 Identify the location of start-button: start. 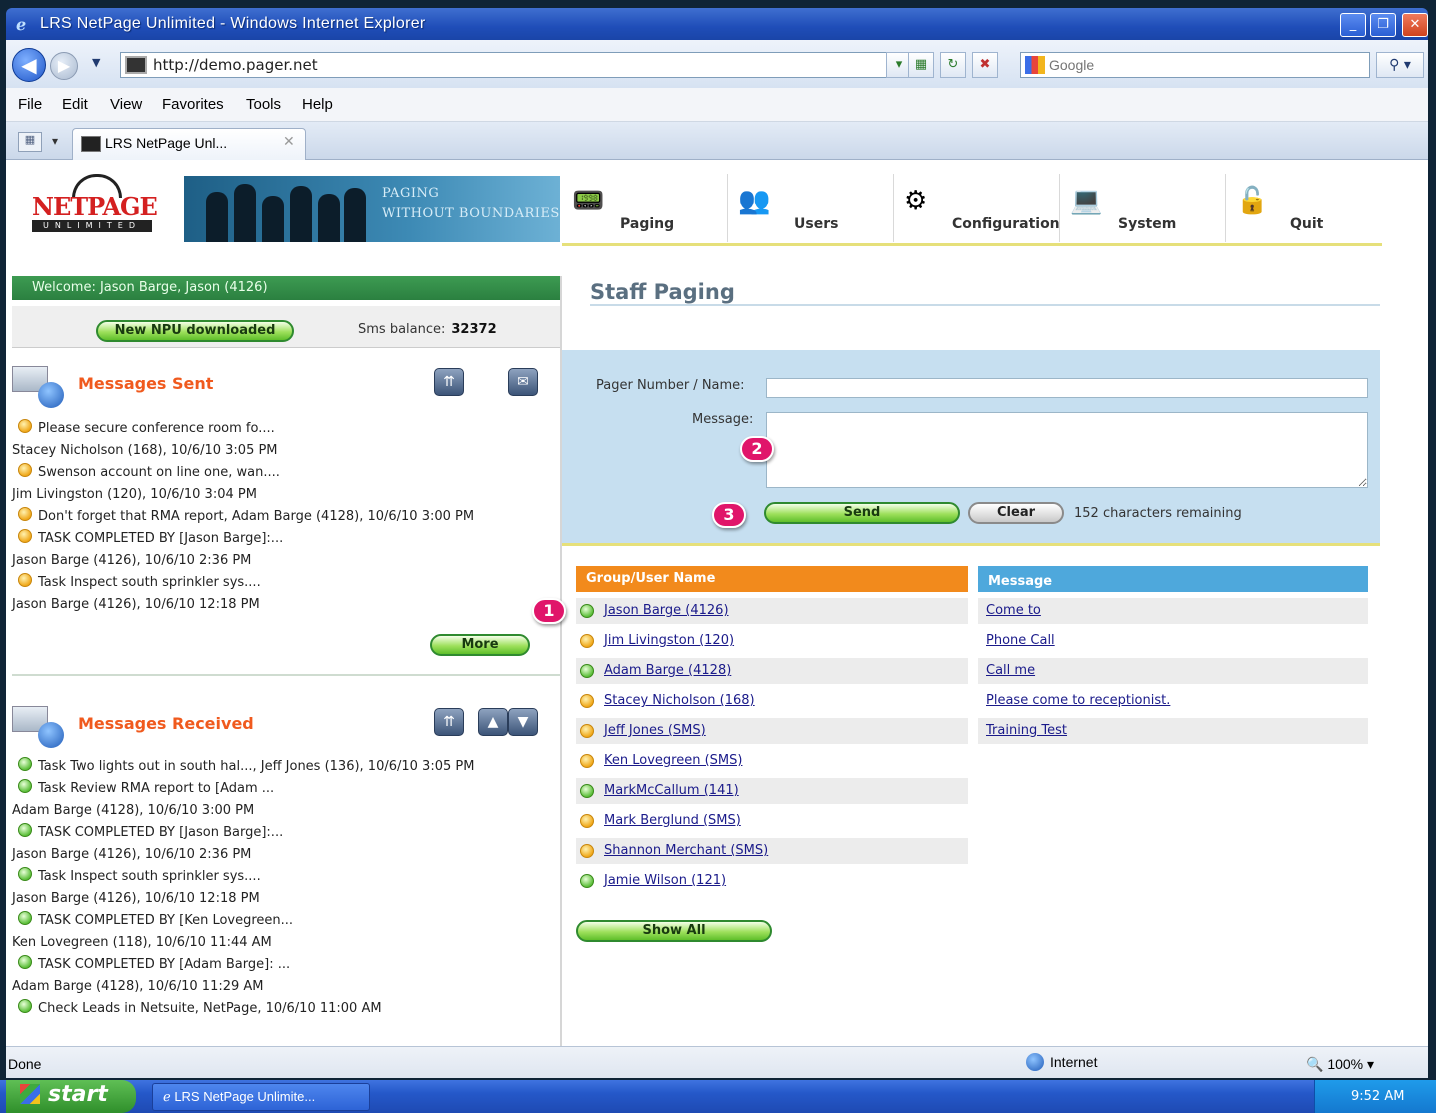
(71, 1096).